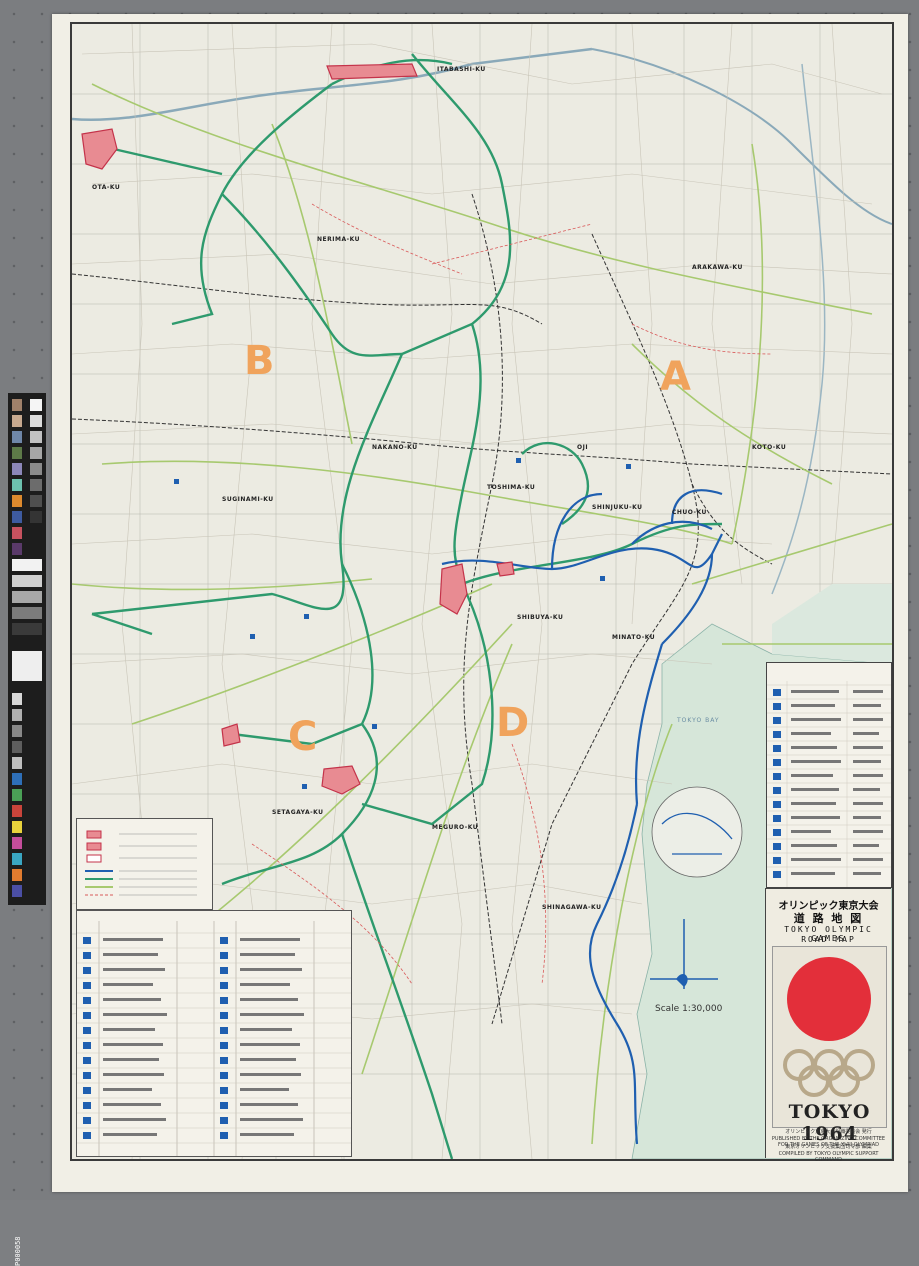 The height and width of the screenshot is (1266, 919). Describe the element at coordinates (698, 720) in the screenshot. I see `bay-name: TOKYO BAY` at that location.